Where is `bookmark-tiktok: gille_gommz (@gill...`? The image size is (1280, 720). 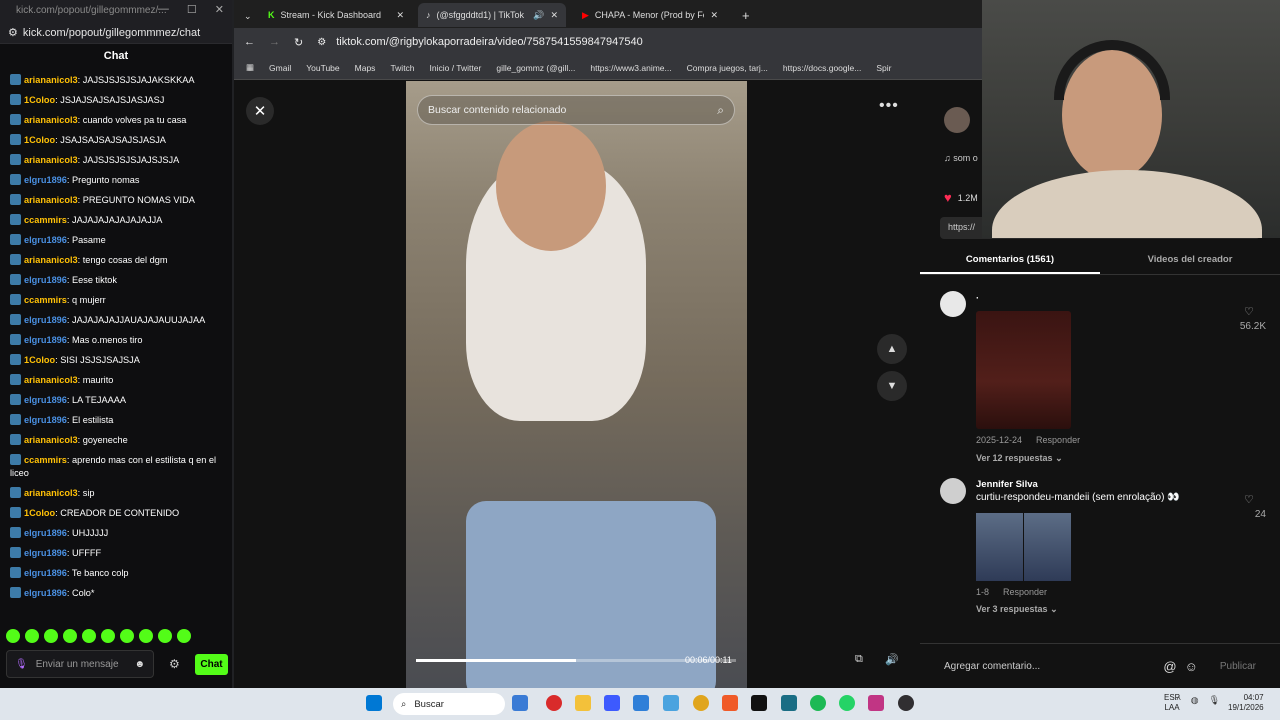
bookmark-tiktok: gille_gommz (@gill... is located at coordinates (535, 68).